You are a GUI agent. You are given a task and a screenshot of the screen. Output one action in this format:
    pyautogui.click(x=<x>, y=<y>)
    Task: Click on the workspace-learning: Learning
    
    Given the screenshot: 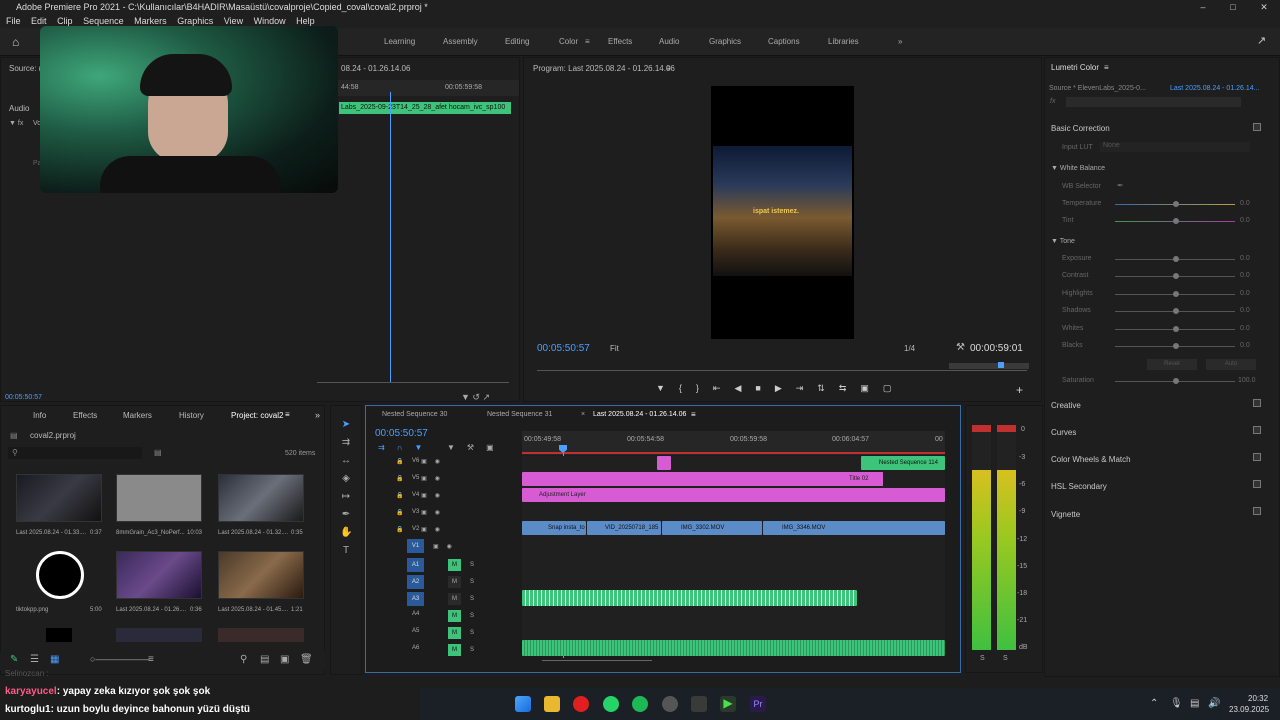 What is the action you would take?
    pyautogui.click(x=399, y=41)
    